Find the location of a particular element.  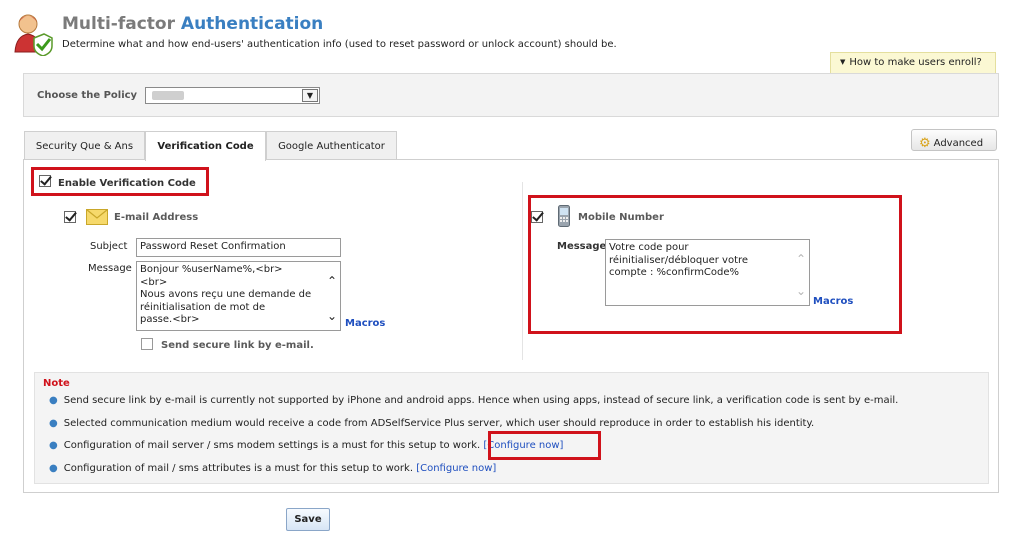

mobile-label: Mobile Number is located at coordinates (621, 217).